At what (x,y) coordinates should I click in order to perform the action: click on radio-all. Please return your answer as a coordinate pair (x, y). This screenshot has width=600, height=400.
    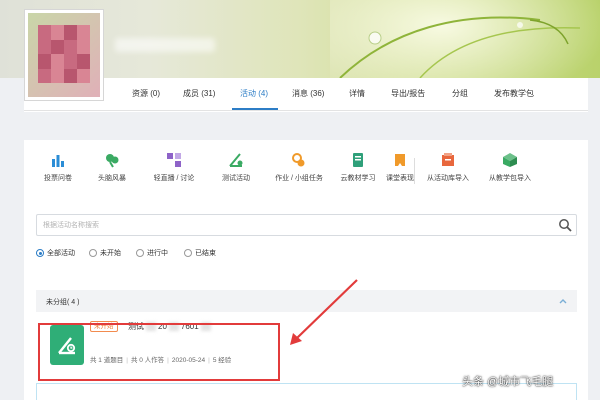
    Looking at the image, I should click on (40, 253).